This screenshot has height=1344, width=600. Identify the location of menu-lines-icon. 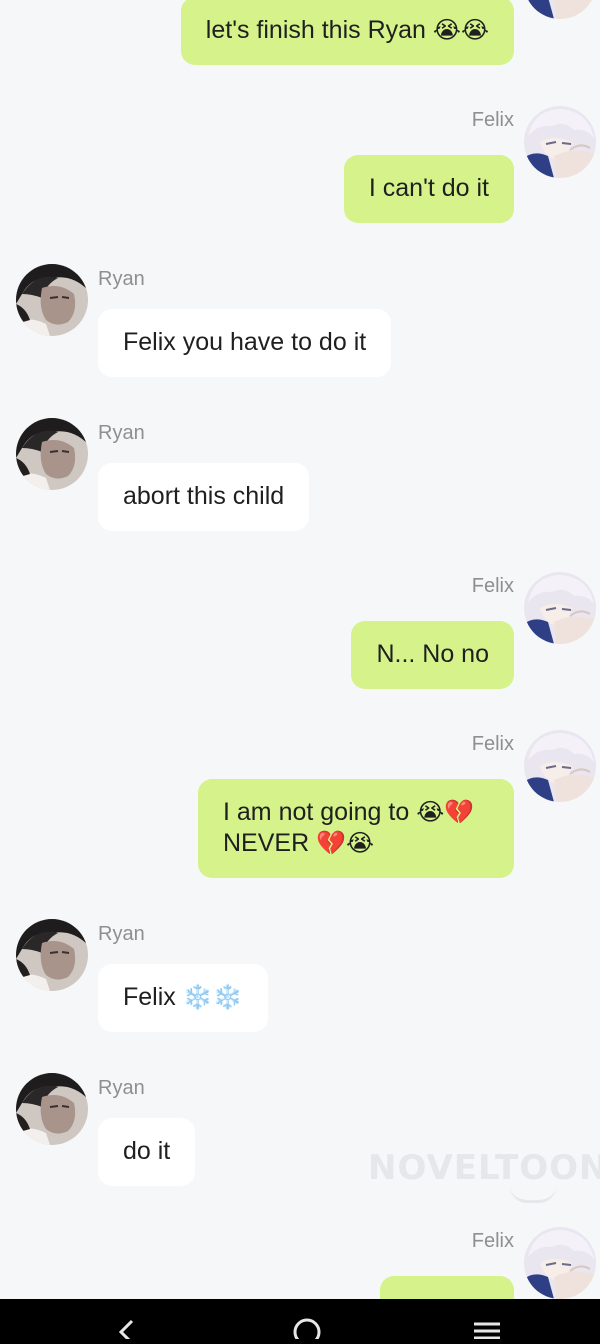
(487, 1330).